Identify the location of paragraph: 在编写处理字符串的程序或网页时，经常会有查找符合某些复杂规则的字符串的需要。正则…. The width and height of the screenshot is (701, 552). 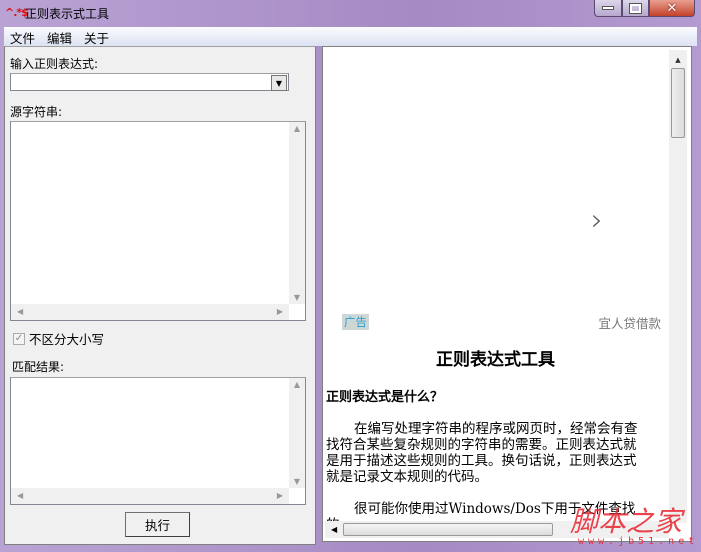
(482, 453).